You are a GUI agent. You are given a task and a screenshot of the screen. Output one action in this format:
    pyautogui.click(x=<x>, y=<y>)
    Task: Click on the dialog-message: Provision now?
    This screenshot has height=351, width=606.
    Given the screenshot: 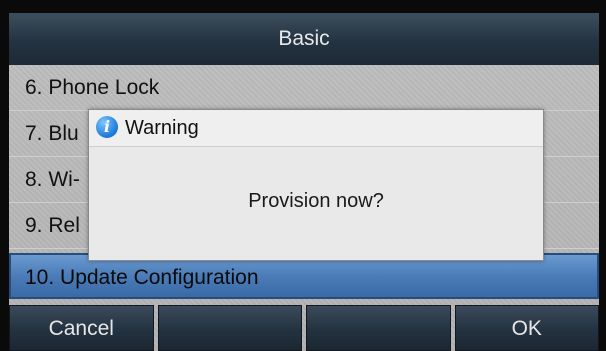 What is the action you would take?
    pyautogui.click(x=316, y=201)
    